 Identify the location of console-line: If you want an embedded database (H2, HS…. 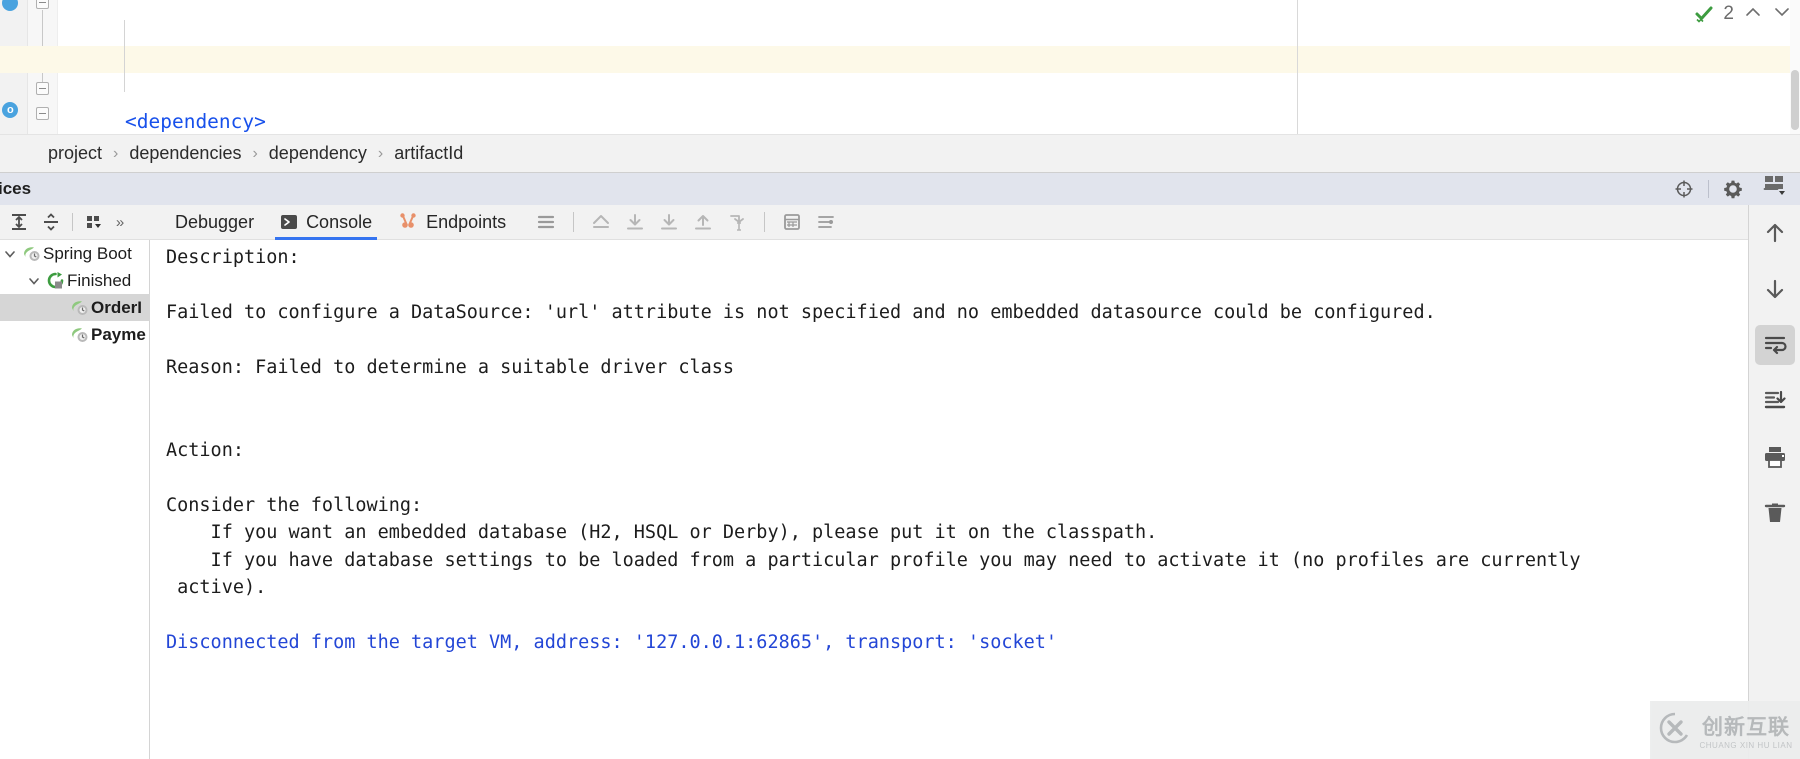
(662, 532).